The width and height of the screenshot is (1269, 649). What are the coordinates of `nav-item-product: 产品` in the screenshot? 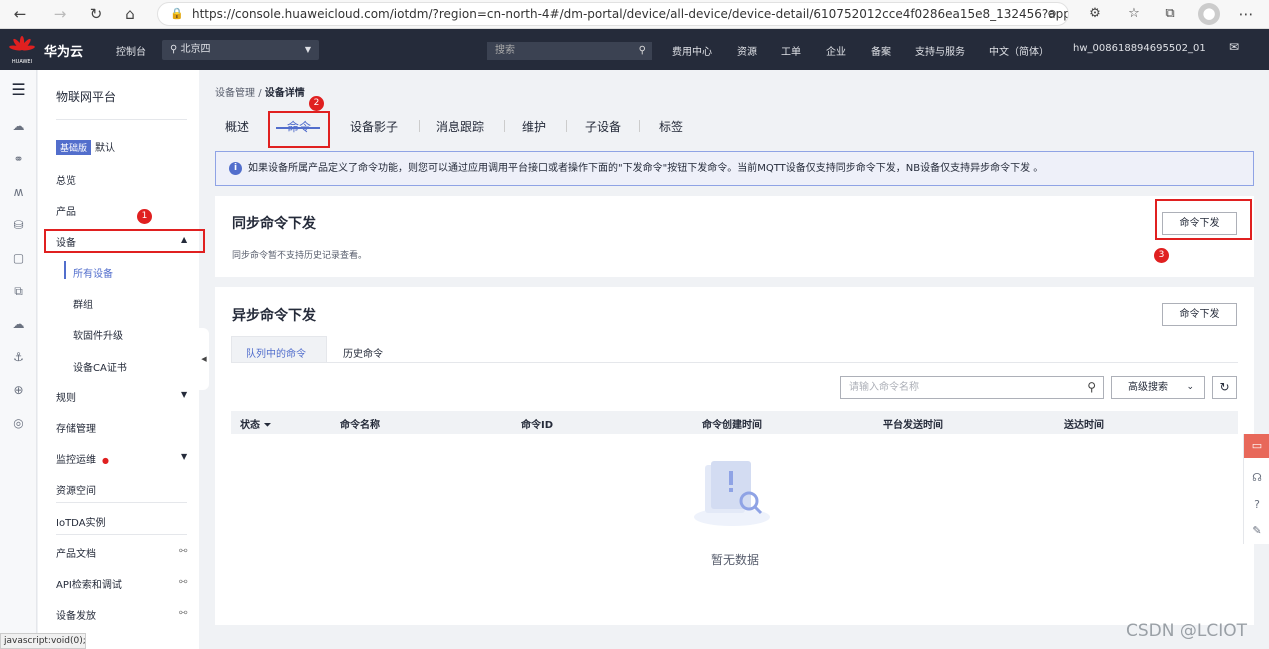 It's located at (66, 210).